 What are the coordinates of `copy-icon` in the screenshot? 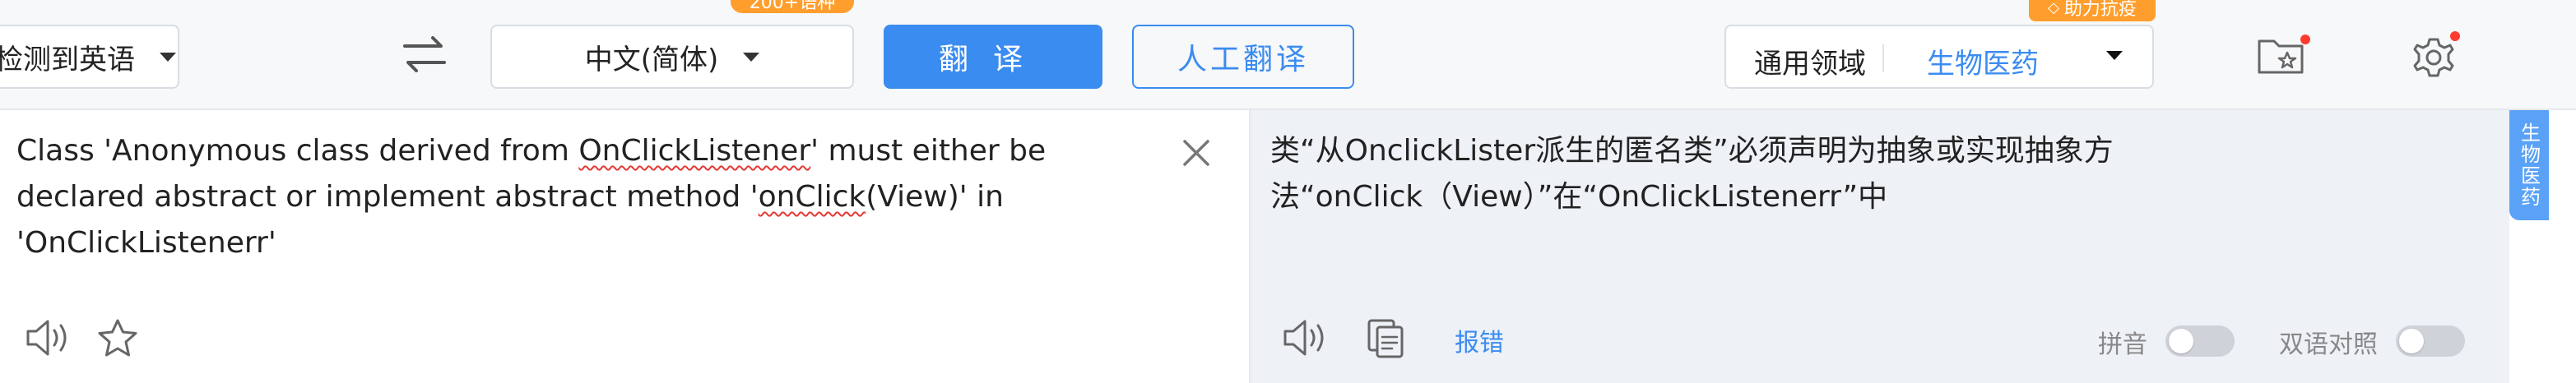 It's located at (1387, 338).